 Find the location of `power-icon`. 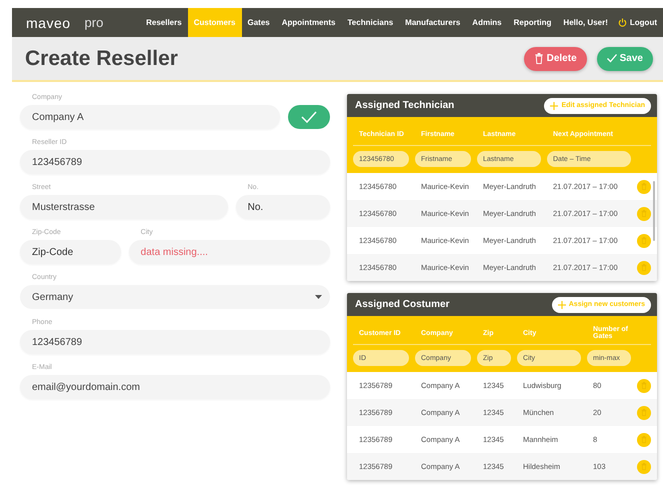

power-icon is located at coordinates (622, 22).